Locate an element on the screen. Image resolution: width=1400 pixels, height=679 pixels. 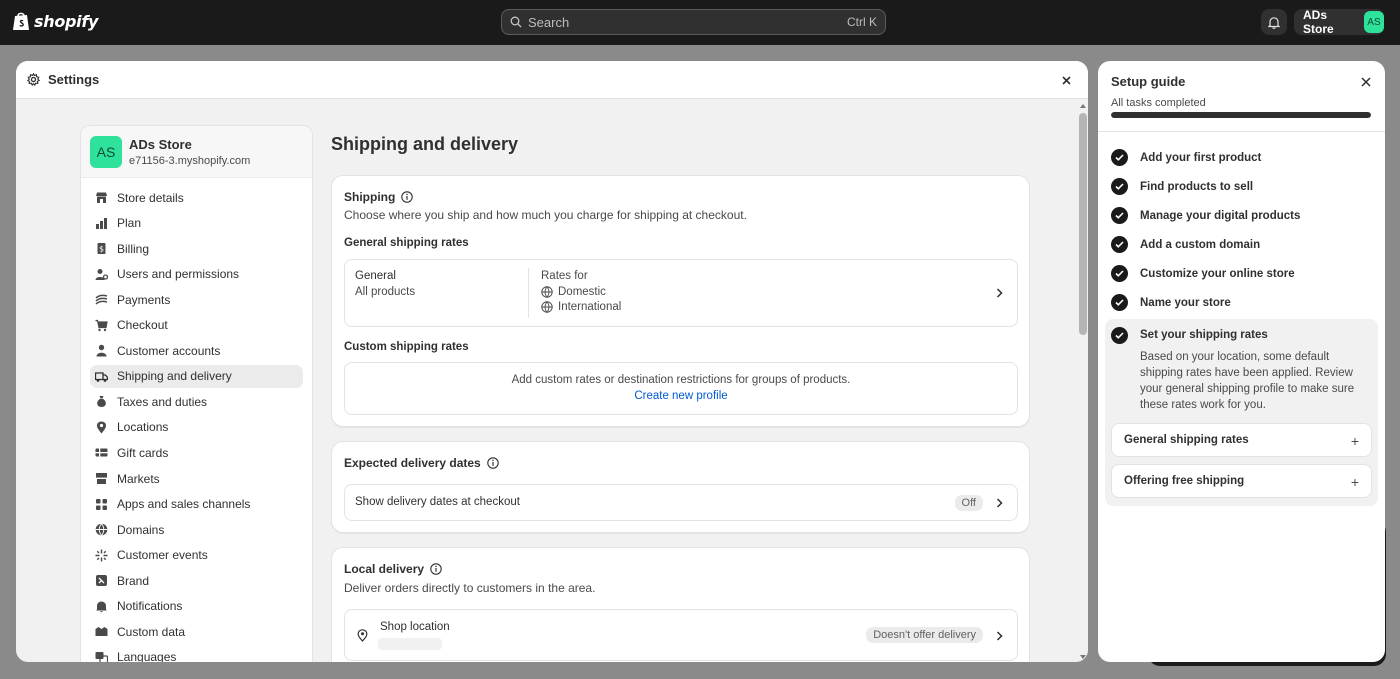
sidebar-item-gift-cards: Gift cards is located at coordinates (196, 452).